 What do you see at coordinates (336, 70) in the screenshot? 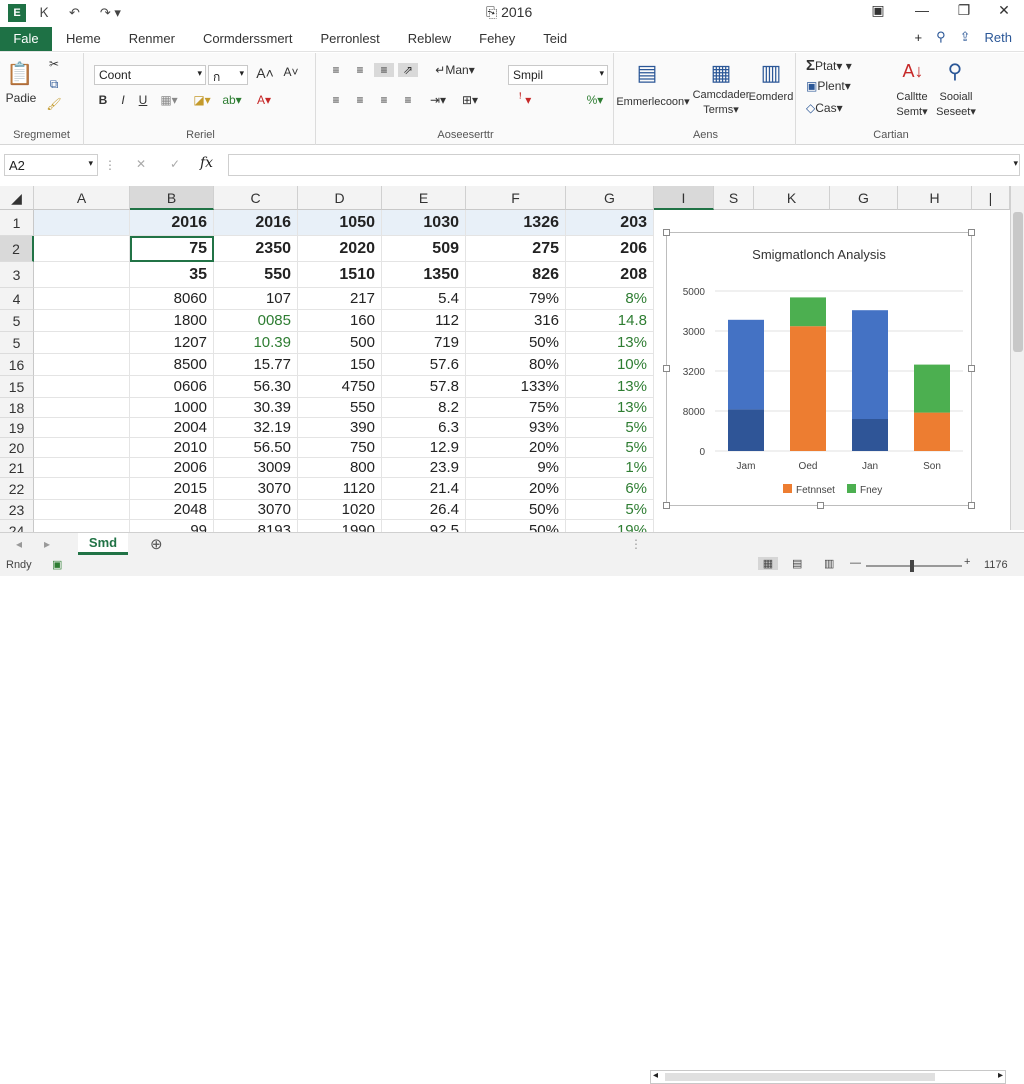
I see `align-top-icon: ≡` at bounding box center [336, 70].